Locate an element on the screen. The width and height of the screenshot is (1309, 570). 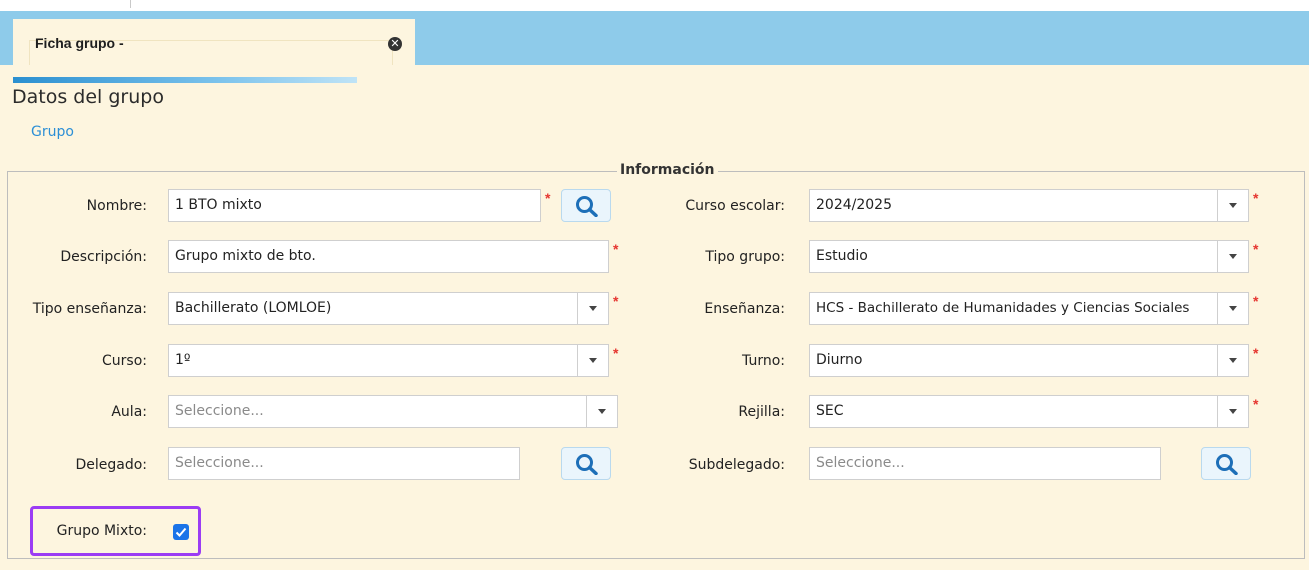
nombre-search-button is located at coordinates (586, 205).